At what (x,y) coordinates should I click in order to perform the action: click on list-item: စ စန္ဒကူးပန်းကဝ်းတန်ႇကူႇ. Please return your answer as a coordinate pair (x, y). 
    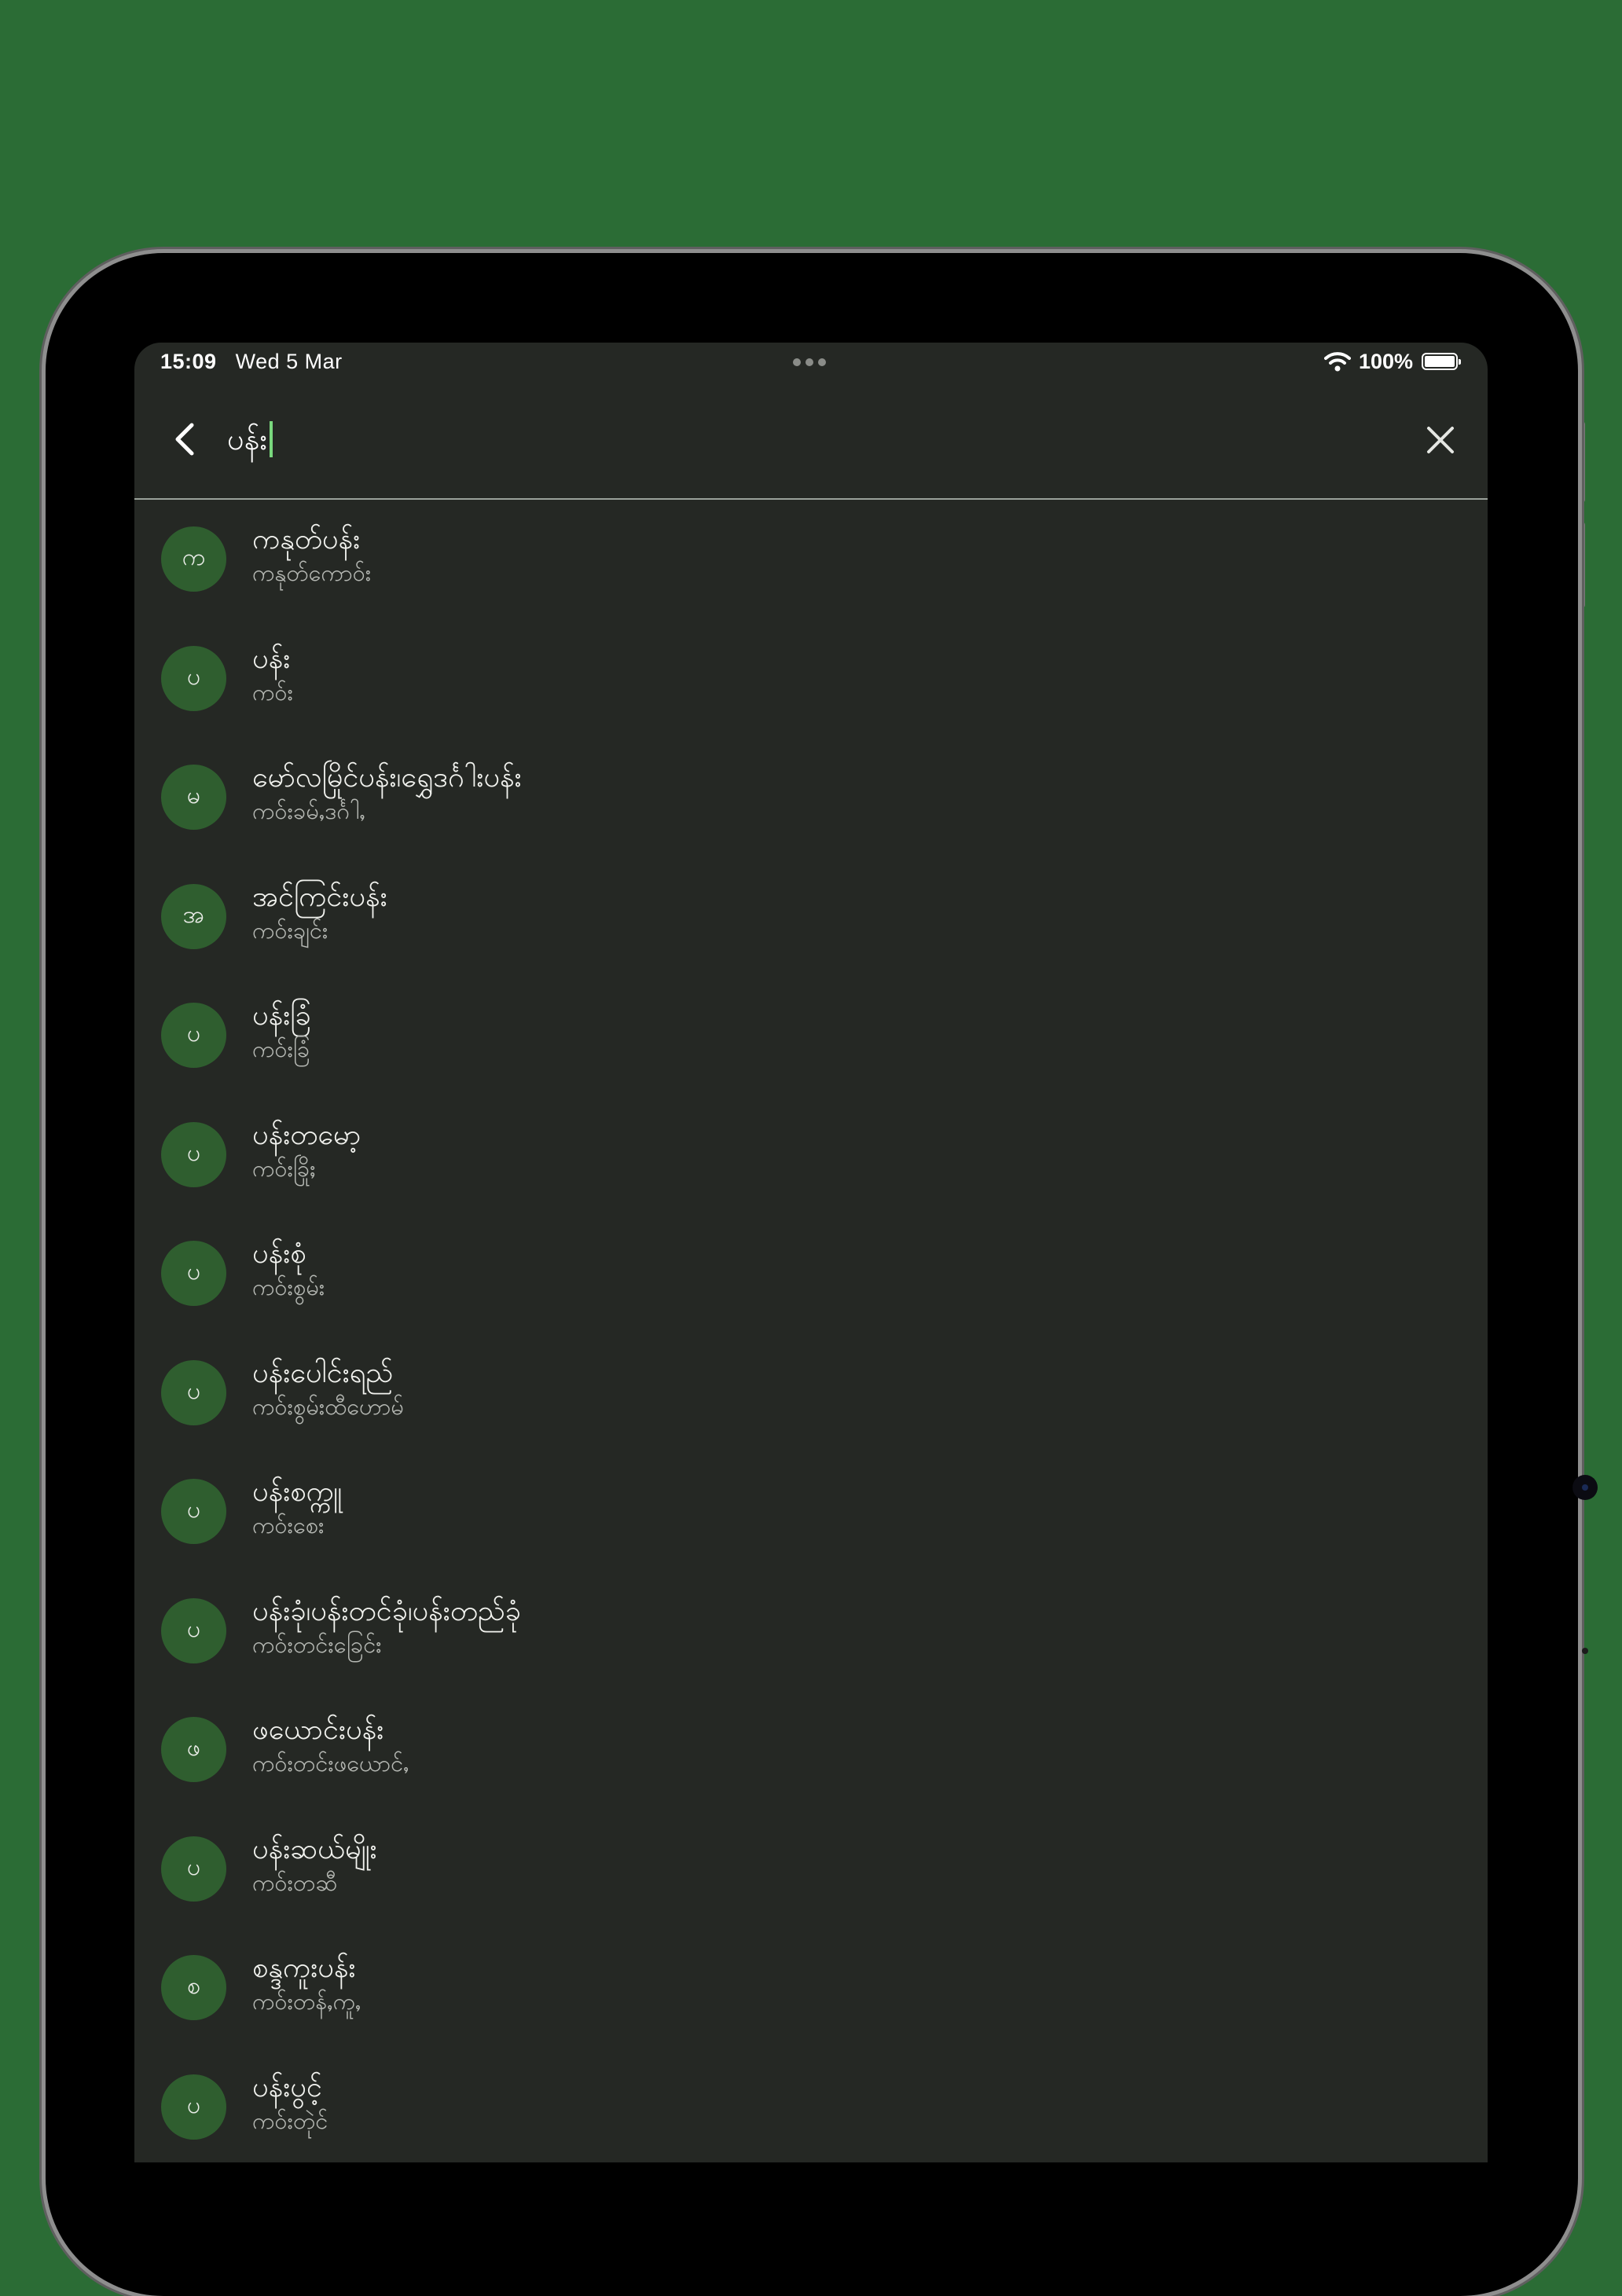
    Looking at the image, I should click on (811, 1988).